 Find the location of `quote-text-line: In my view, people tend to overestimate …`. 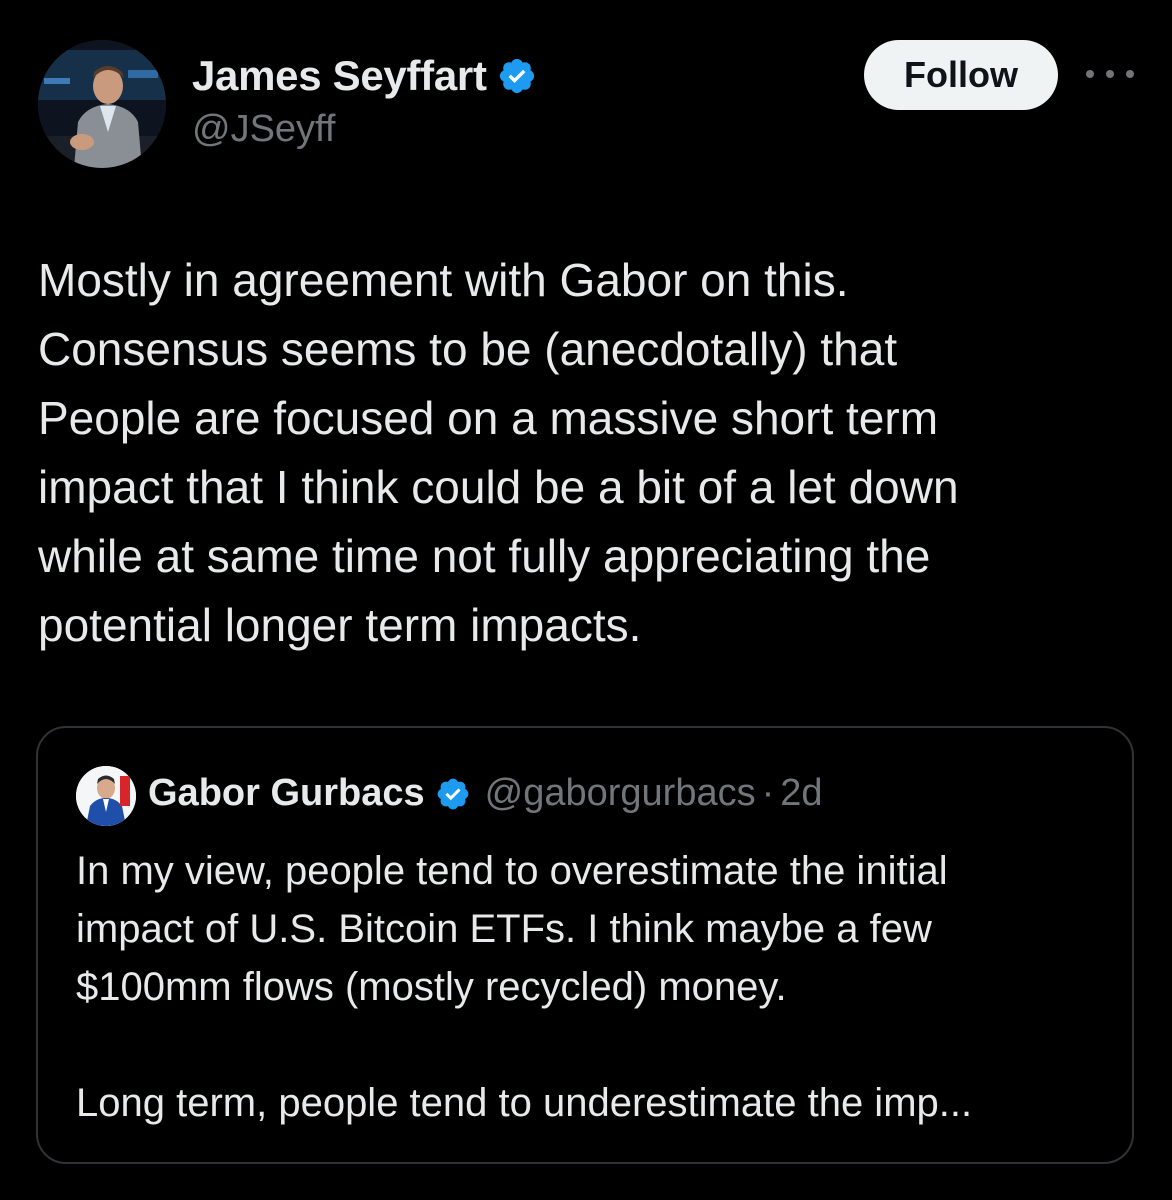

quote-text-line: In my view, people tend to overestimate … is located at coordinates (512, 871).